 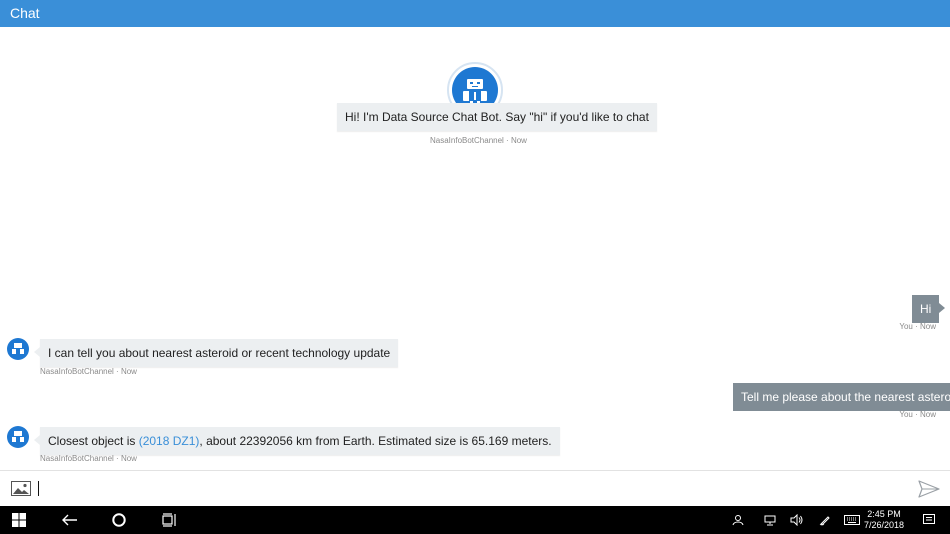 I want to click on people-icon, so click(x=738, y=520).